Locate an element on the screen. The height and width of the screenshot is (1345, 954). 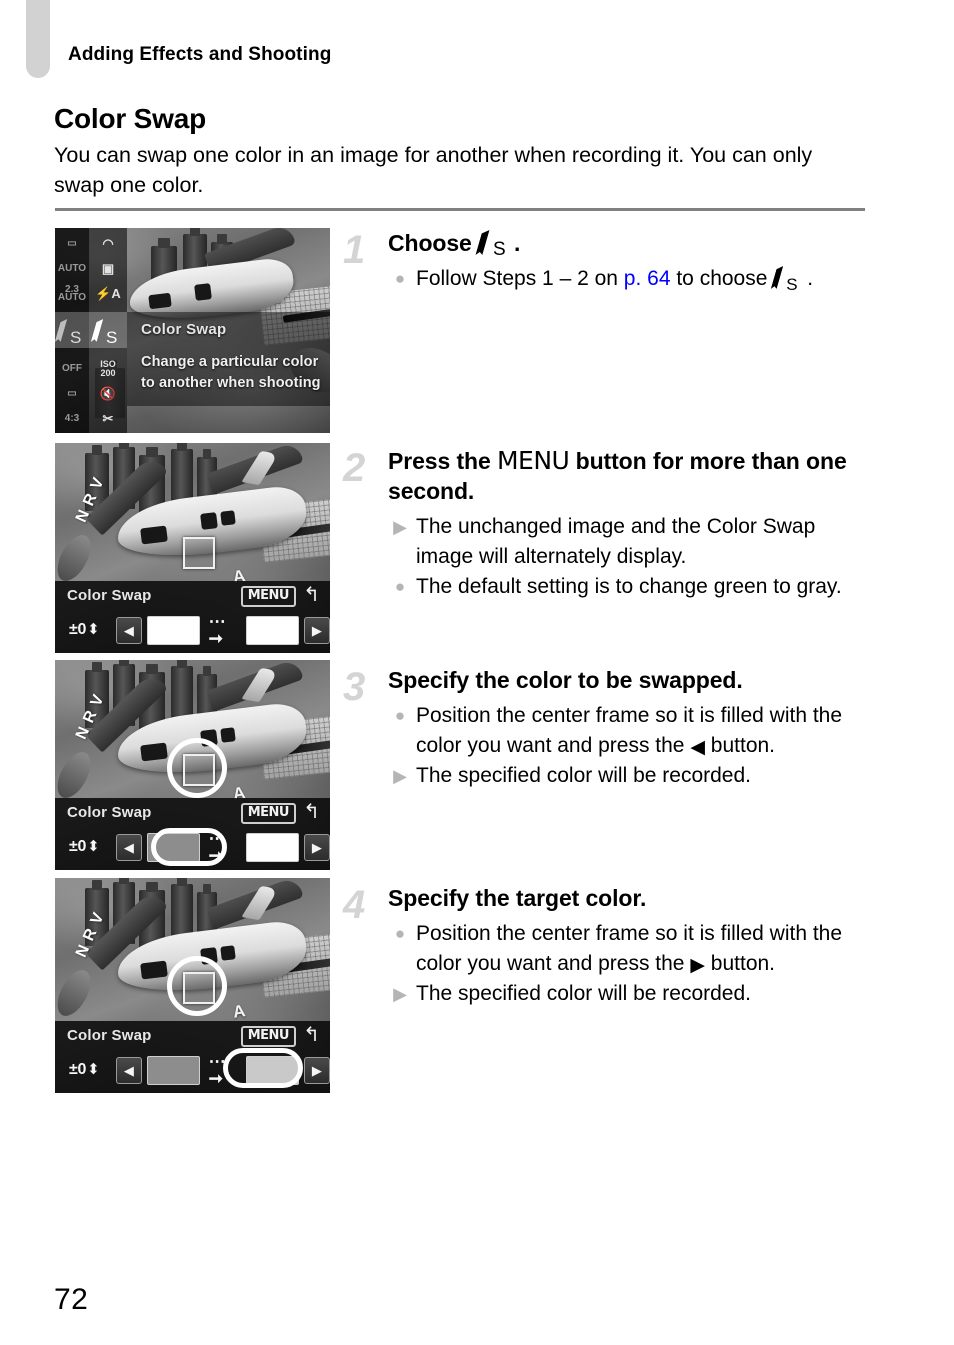
control-row: ±0 ⬍ ◀ ⋯➞ ▶ is located at coordinates (192, 630).